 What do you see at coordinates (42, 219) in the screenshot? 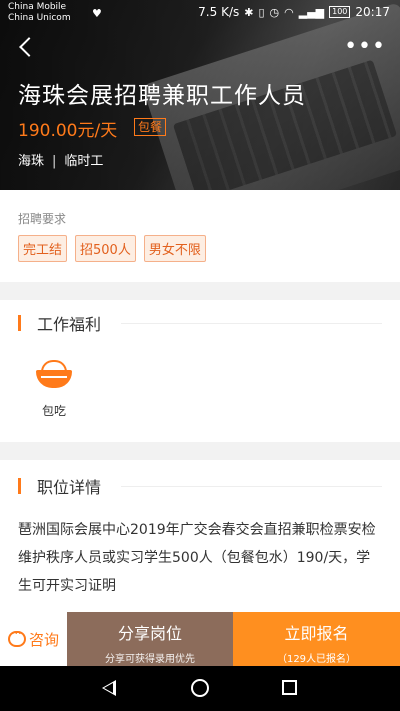
I see `requirements-label: 招聘要求` at bounding box center [42, 219].